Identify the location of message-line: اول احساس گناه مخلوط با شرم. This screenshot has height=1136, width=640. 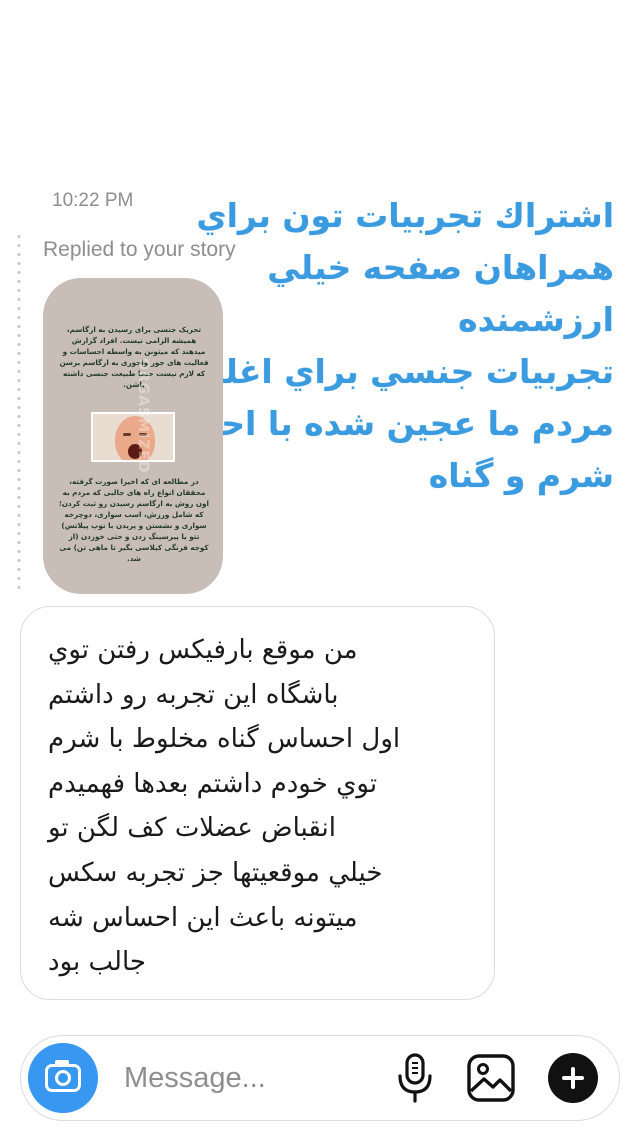
(224, 739).